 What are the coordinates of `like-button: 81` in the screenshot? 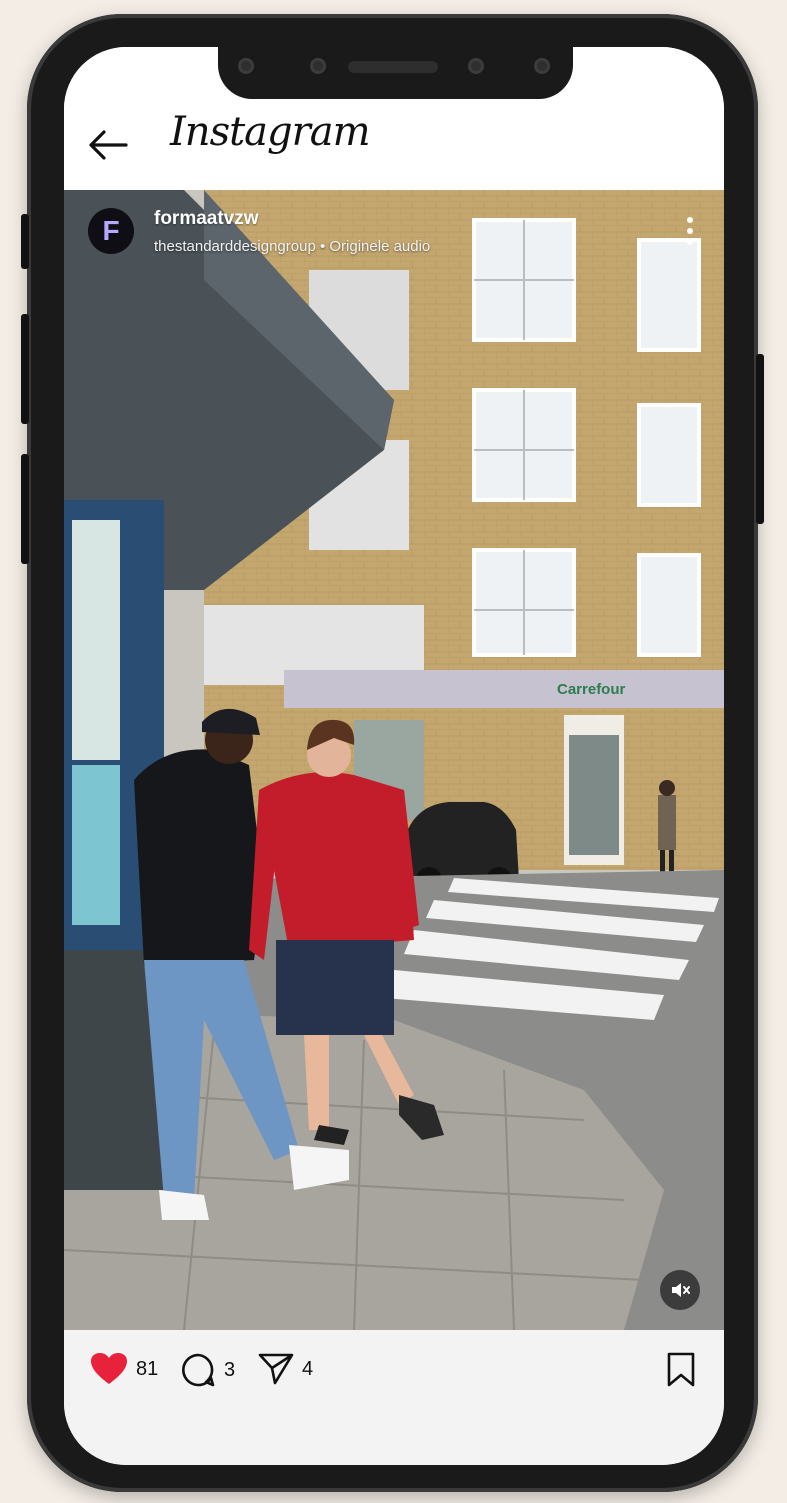 It's located at (124, 1369).